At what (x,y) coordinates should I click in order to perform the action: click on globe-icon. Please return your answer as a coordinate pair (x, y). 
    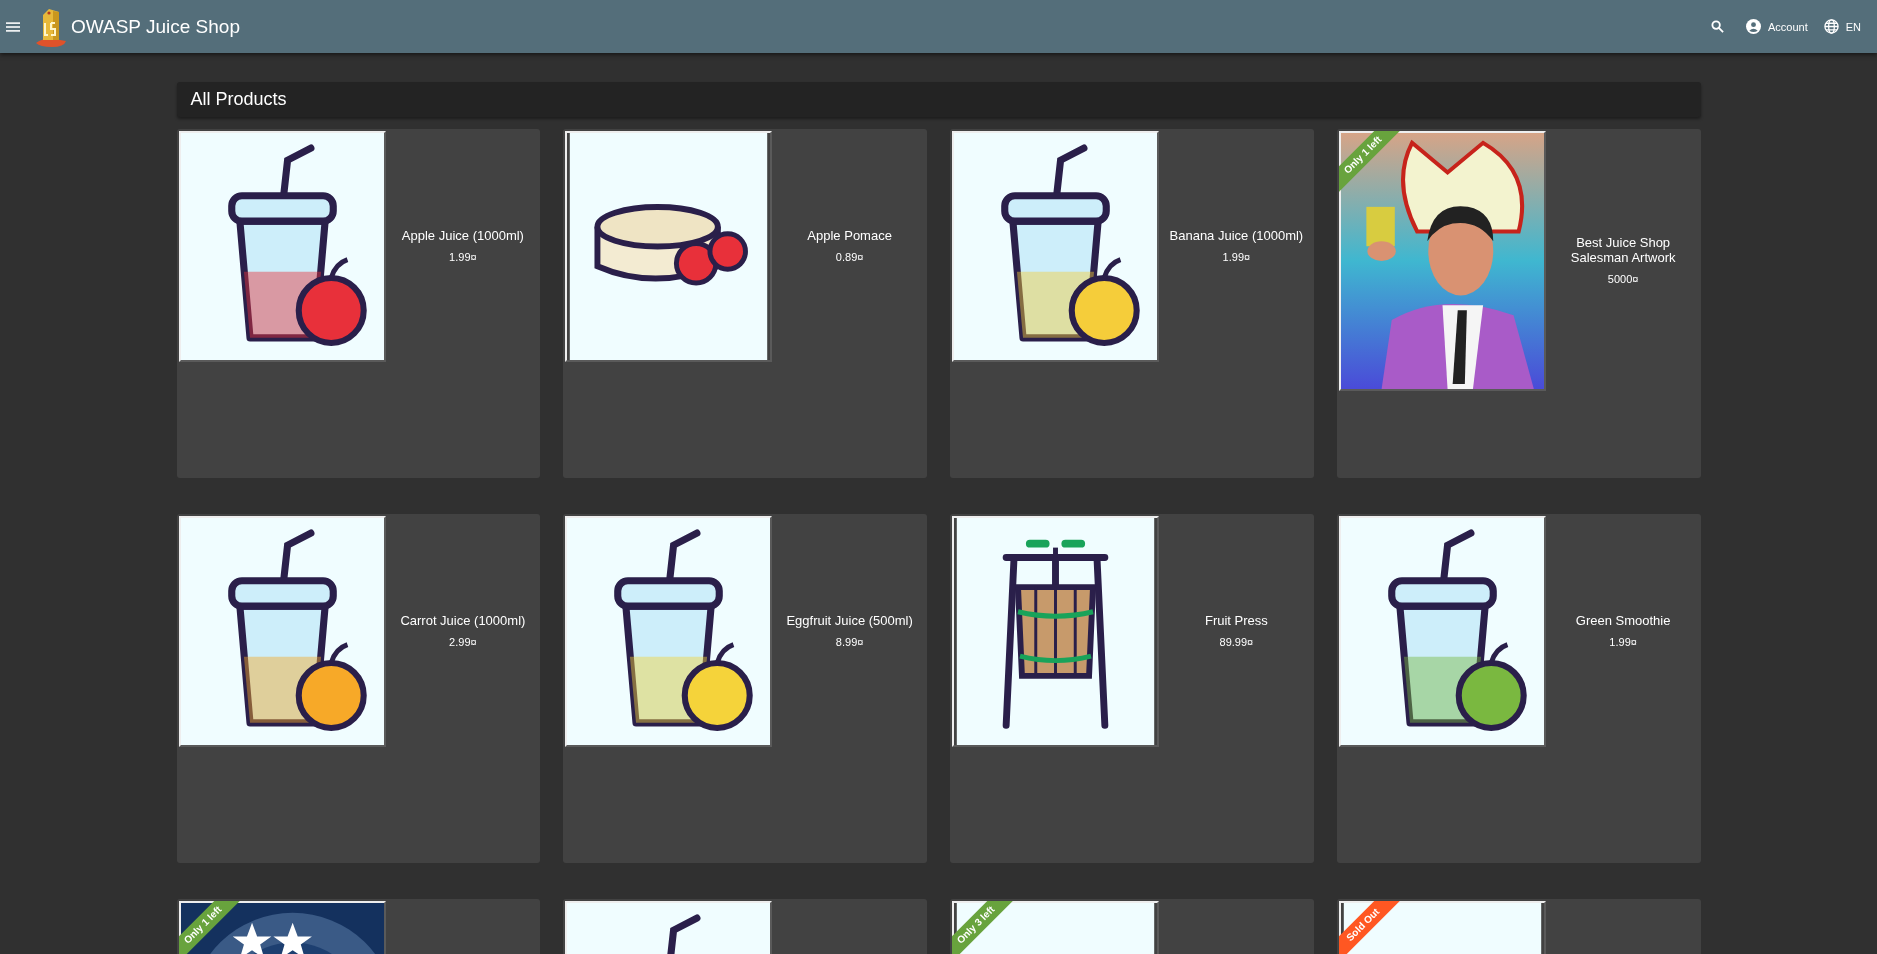
    Looking at the image, I should click on (1831, 26).